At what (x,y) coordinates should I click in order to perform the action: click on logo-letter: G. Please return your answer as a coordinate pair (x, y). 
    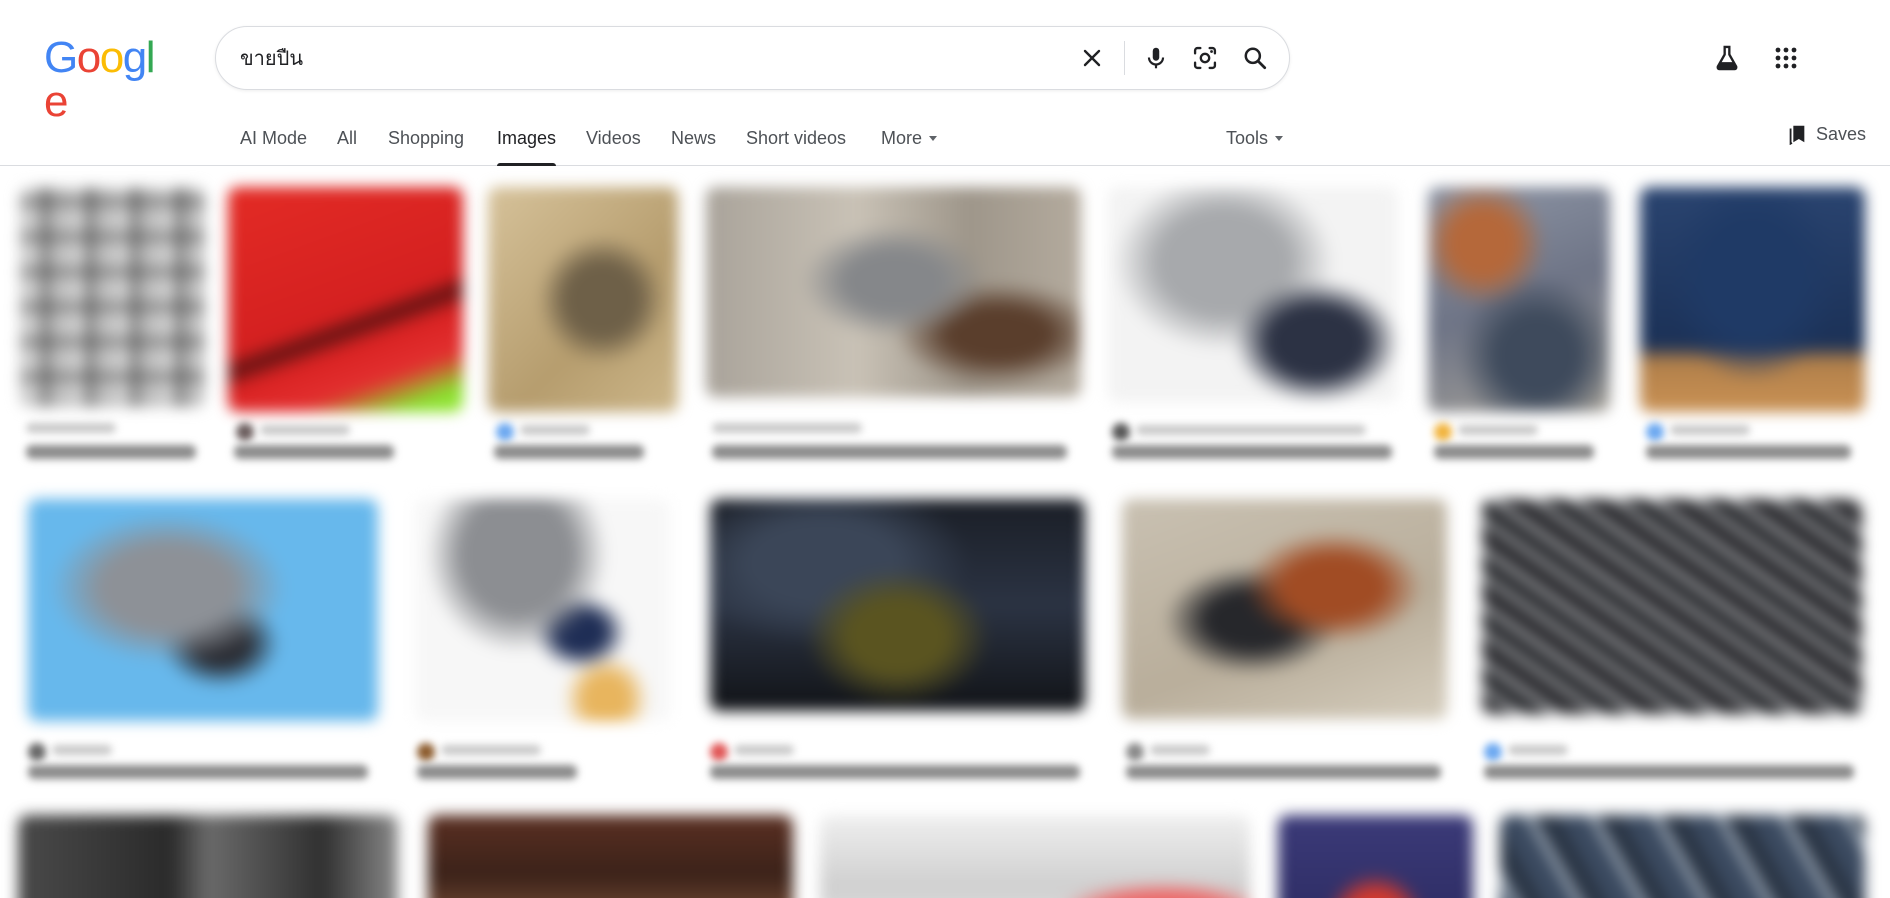
    Looking at the image, I should click on (61, 57).